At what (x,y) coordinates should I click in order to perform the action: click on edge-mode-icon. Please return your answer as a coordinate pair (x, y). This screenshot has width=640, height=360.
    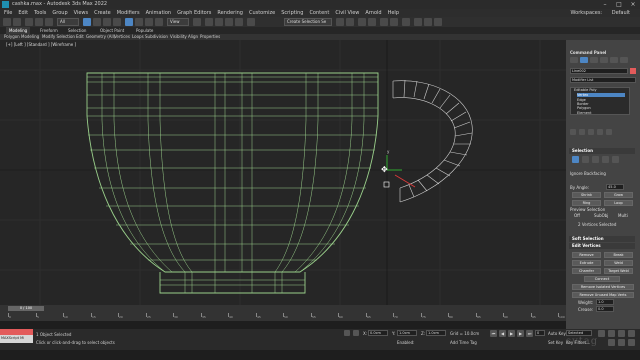
    Looking at the image, I should click on (585, 159).